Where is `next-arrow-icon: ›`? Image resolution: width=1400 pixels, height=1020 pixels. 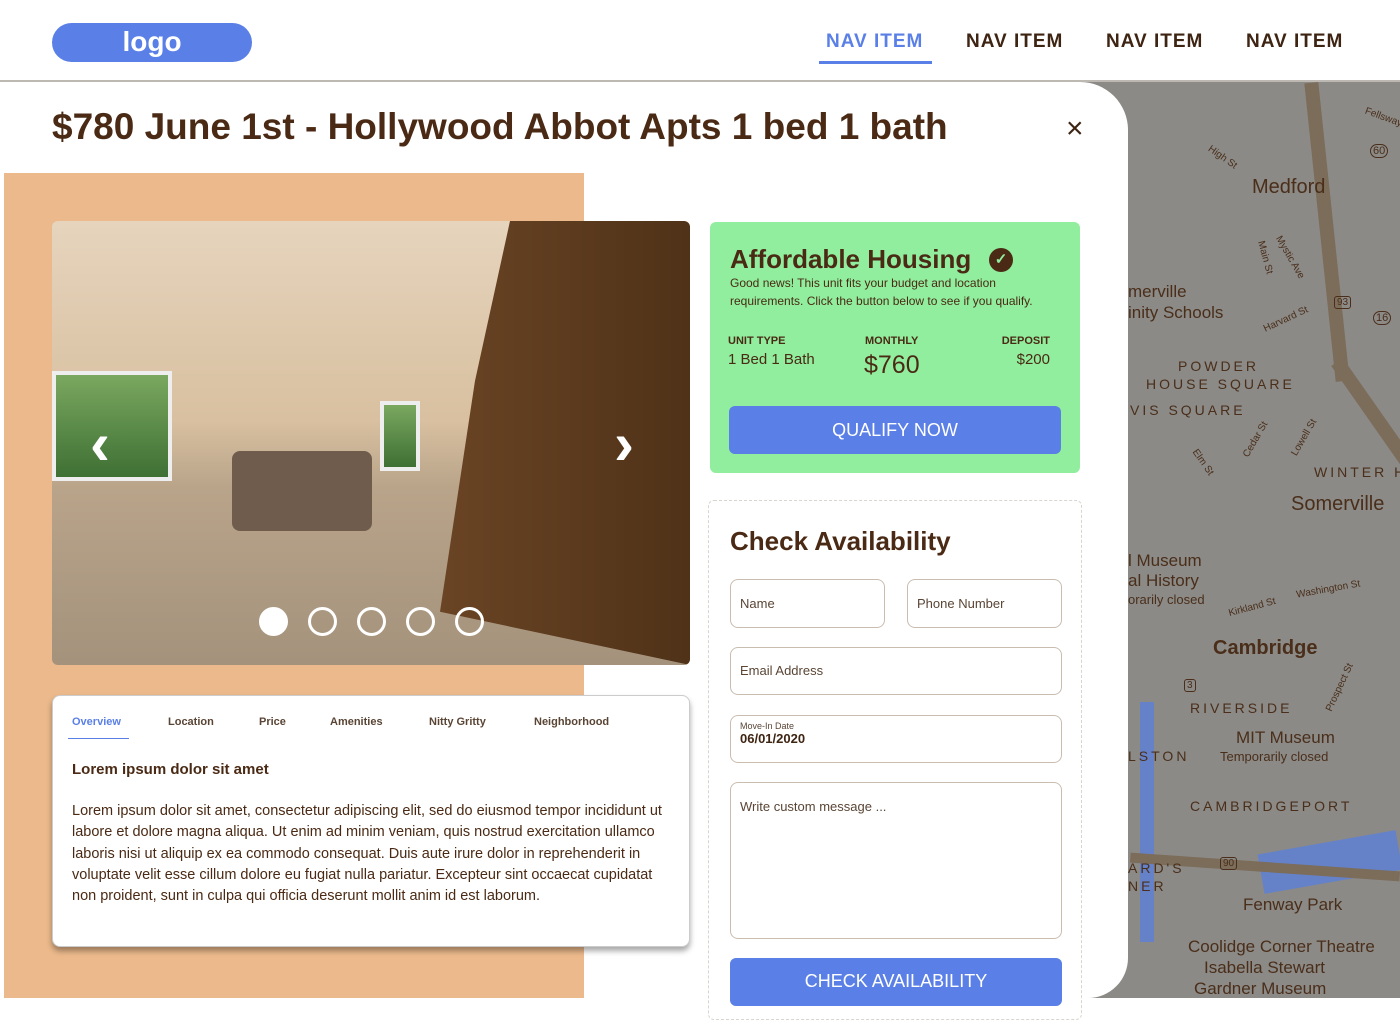
next-arrow-icon: › is located at coordinates (624, 443).